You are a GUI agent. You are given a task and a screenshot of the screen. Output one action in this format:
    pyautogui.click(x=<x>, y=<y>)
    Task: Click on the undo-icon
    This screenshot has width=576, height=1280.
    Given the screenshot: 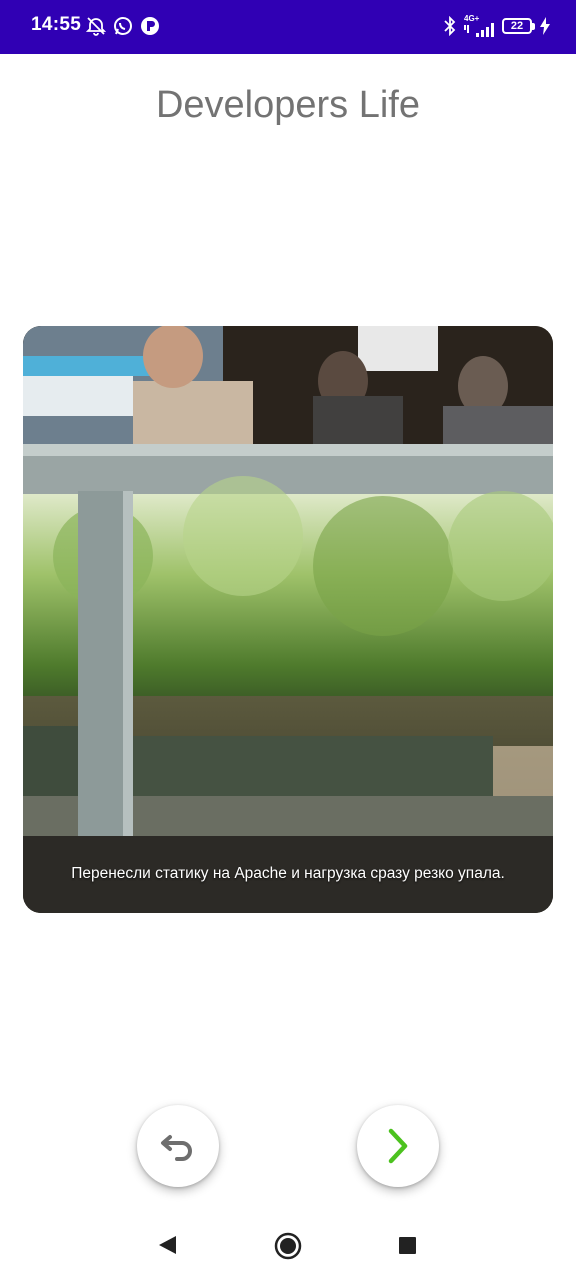 What is the action you would take?
    pyautogui.click(x=176, y=1148)
    